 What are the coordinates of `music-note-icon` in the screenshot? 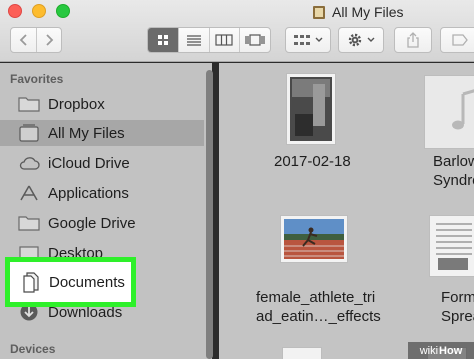 It's located at (463, 109).